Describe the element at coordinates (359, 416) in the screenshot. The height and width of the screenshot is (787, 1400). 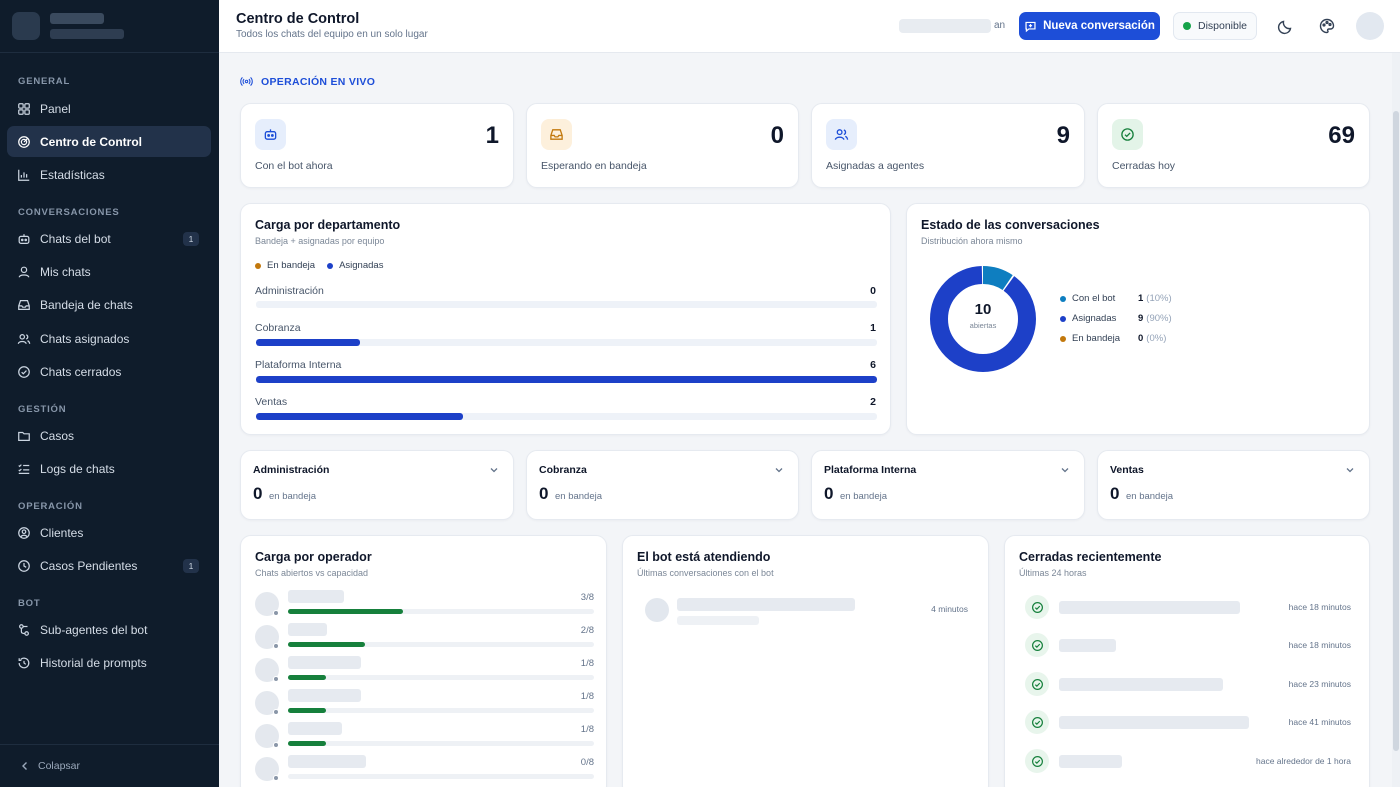
I see `dept-bar-fill` at that location.